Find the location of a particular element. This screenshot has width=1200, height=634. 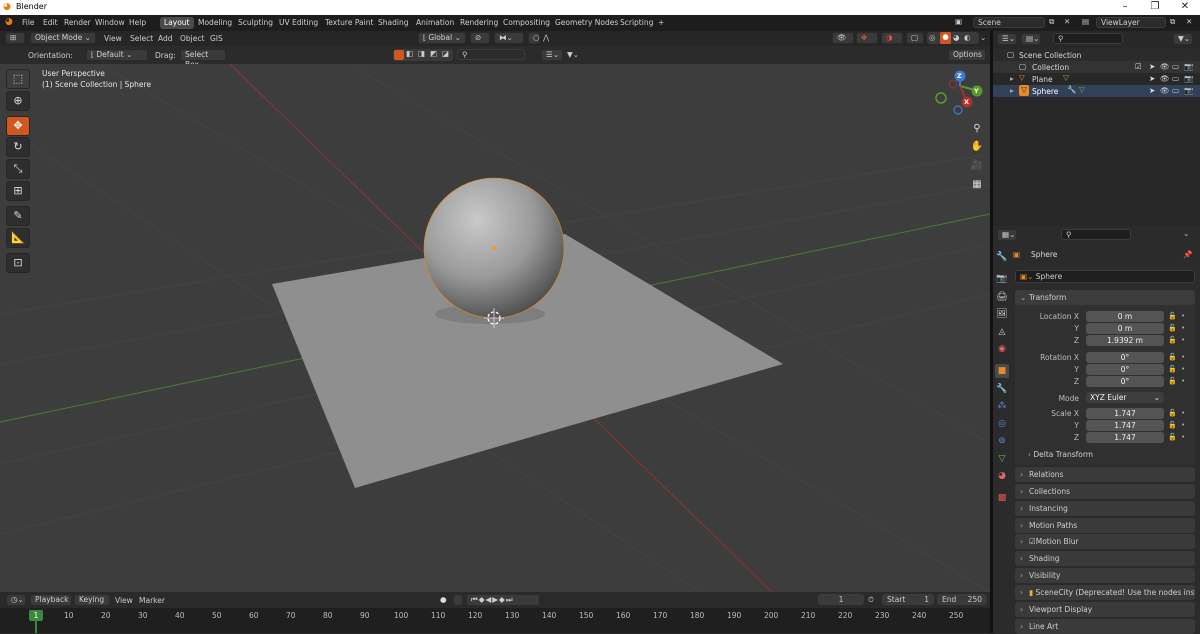

rotation-x-field: 0° is located at coordinates (1125, 357).